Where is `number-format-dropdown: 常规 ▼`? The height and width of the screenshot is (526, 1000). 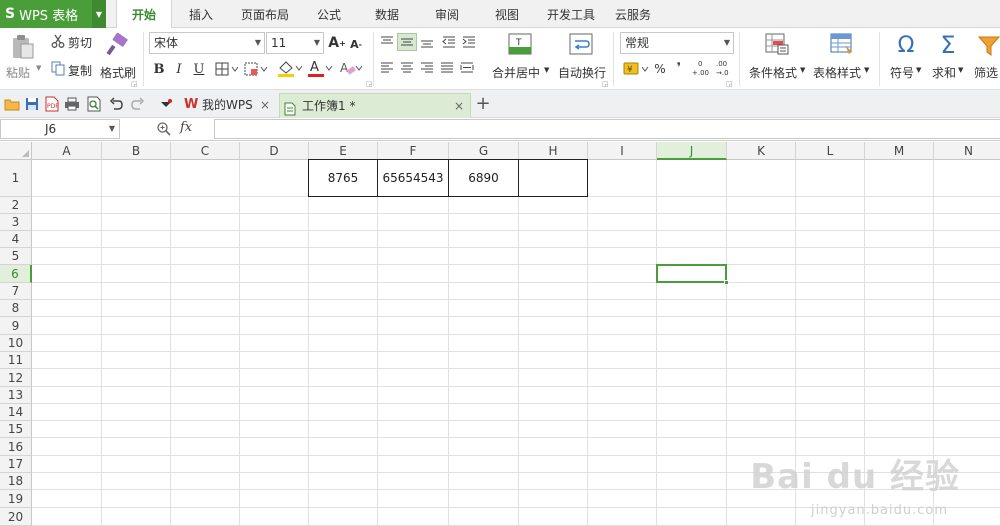 number-format-dropdown: 常规 ▼ is located at coordinates (677, 43).